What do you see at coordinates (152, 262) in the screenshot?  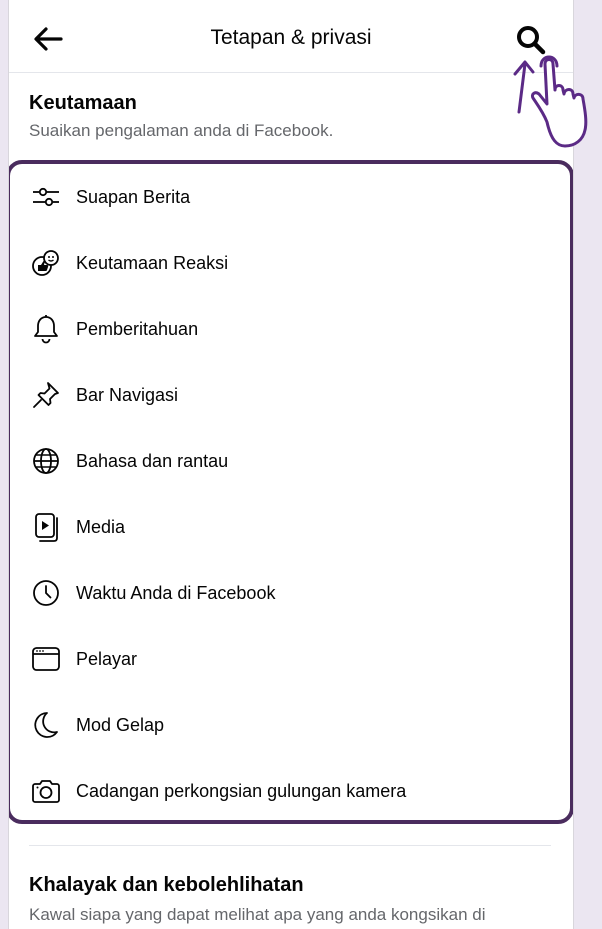 I see `menu-item-label: Keutamaan Reaksi` at bounding box center [152, 262].